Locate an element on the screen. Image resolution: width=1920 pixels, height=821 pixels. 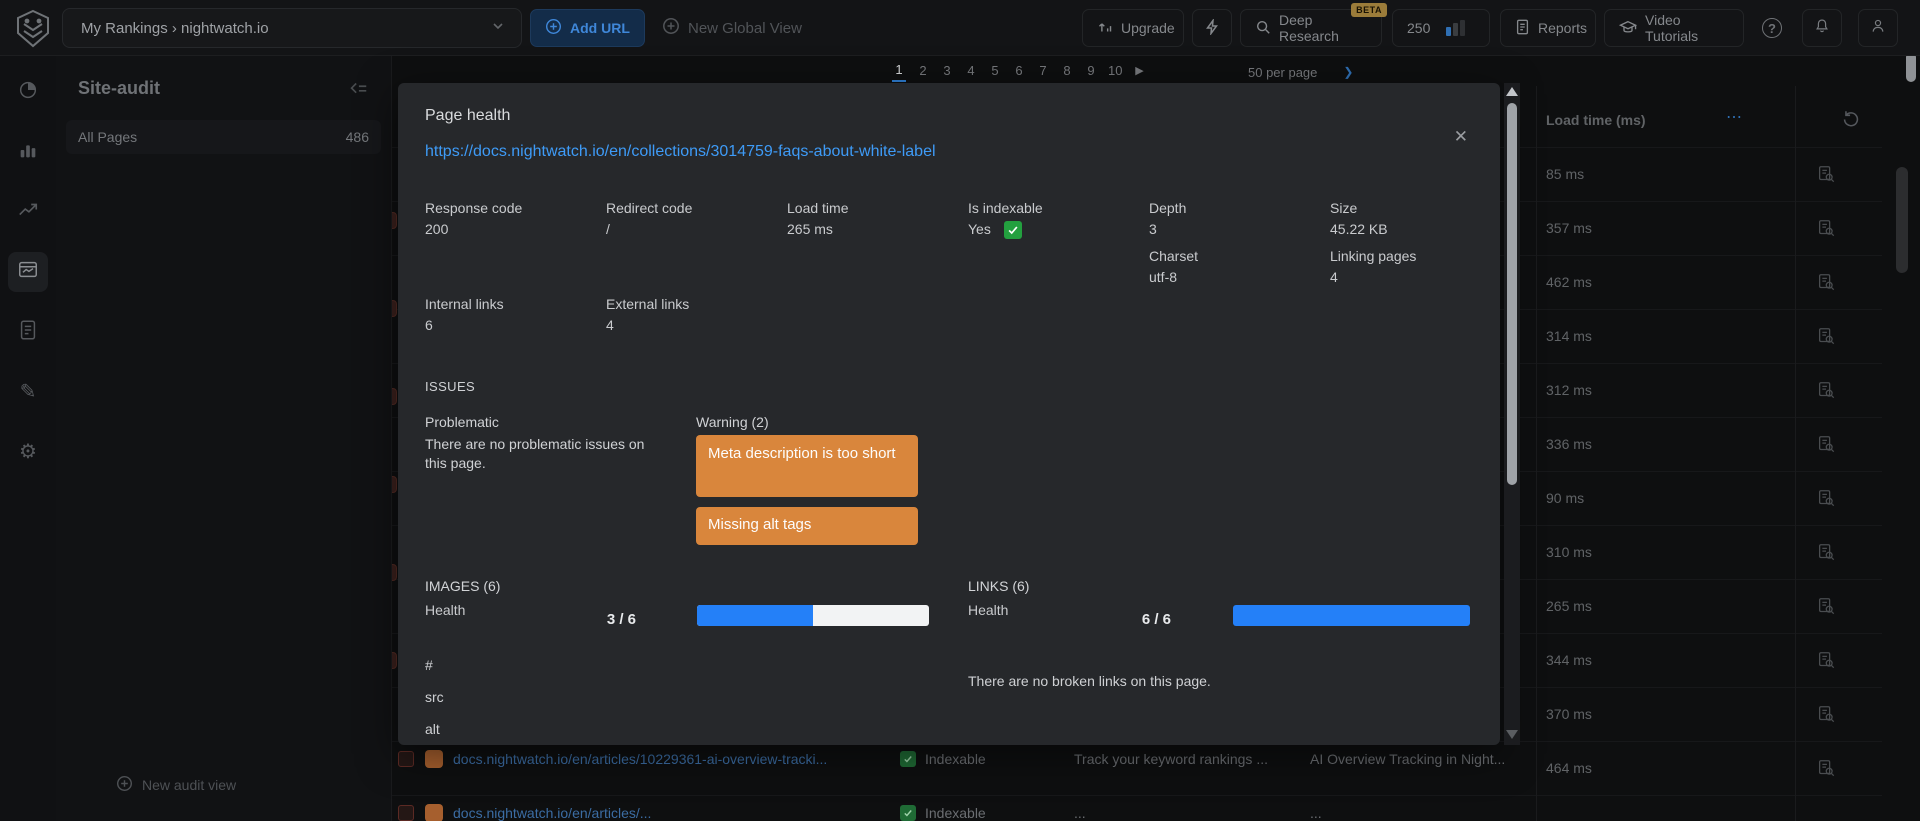
video-tutorials-button: Video Tutorials is located at coordinates (1674, 28).